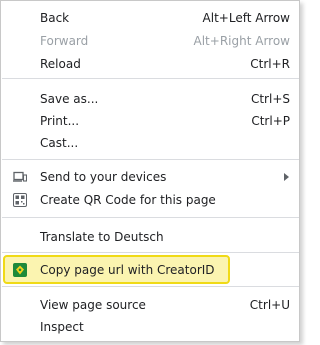 The height and width of the screenshot is (345, 320). Describe the element at coordinates (55, 18) in the screenshot. I see `menu-item-label: Back` at that location.